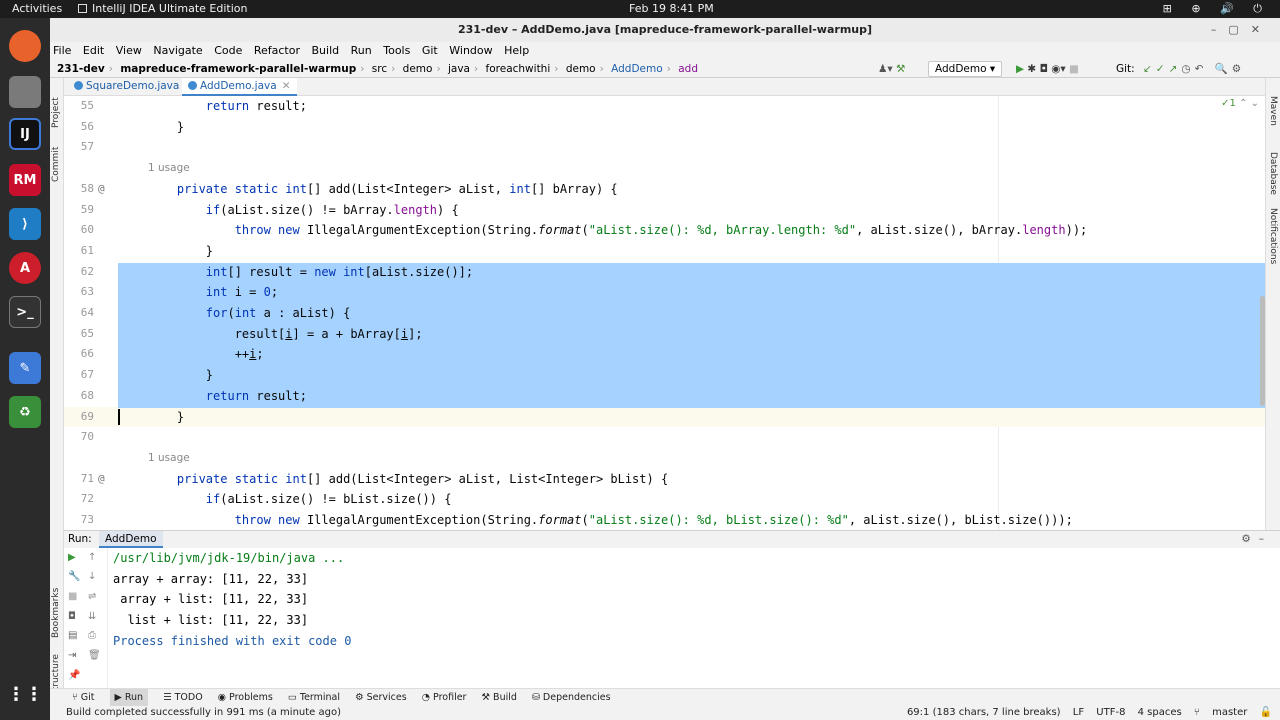  I want to click on breadcrumb-src: src, so click(379, 69).